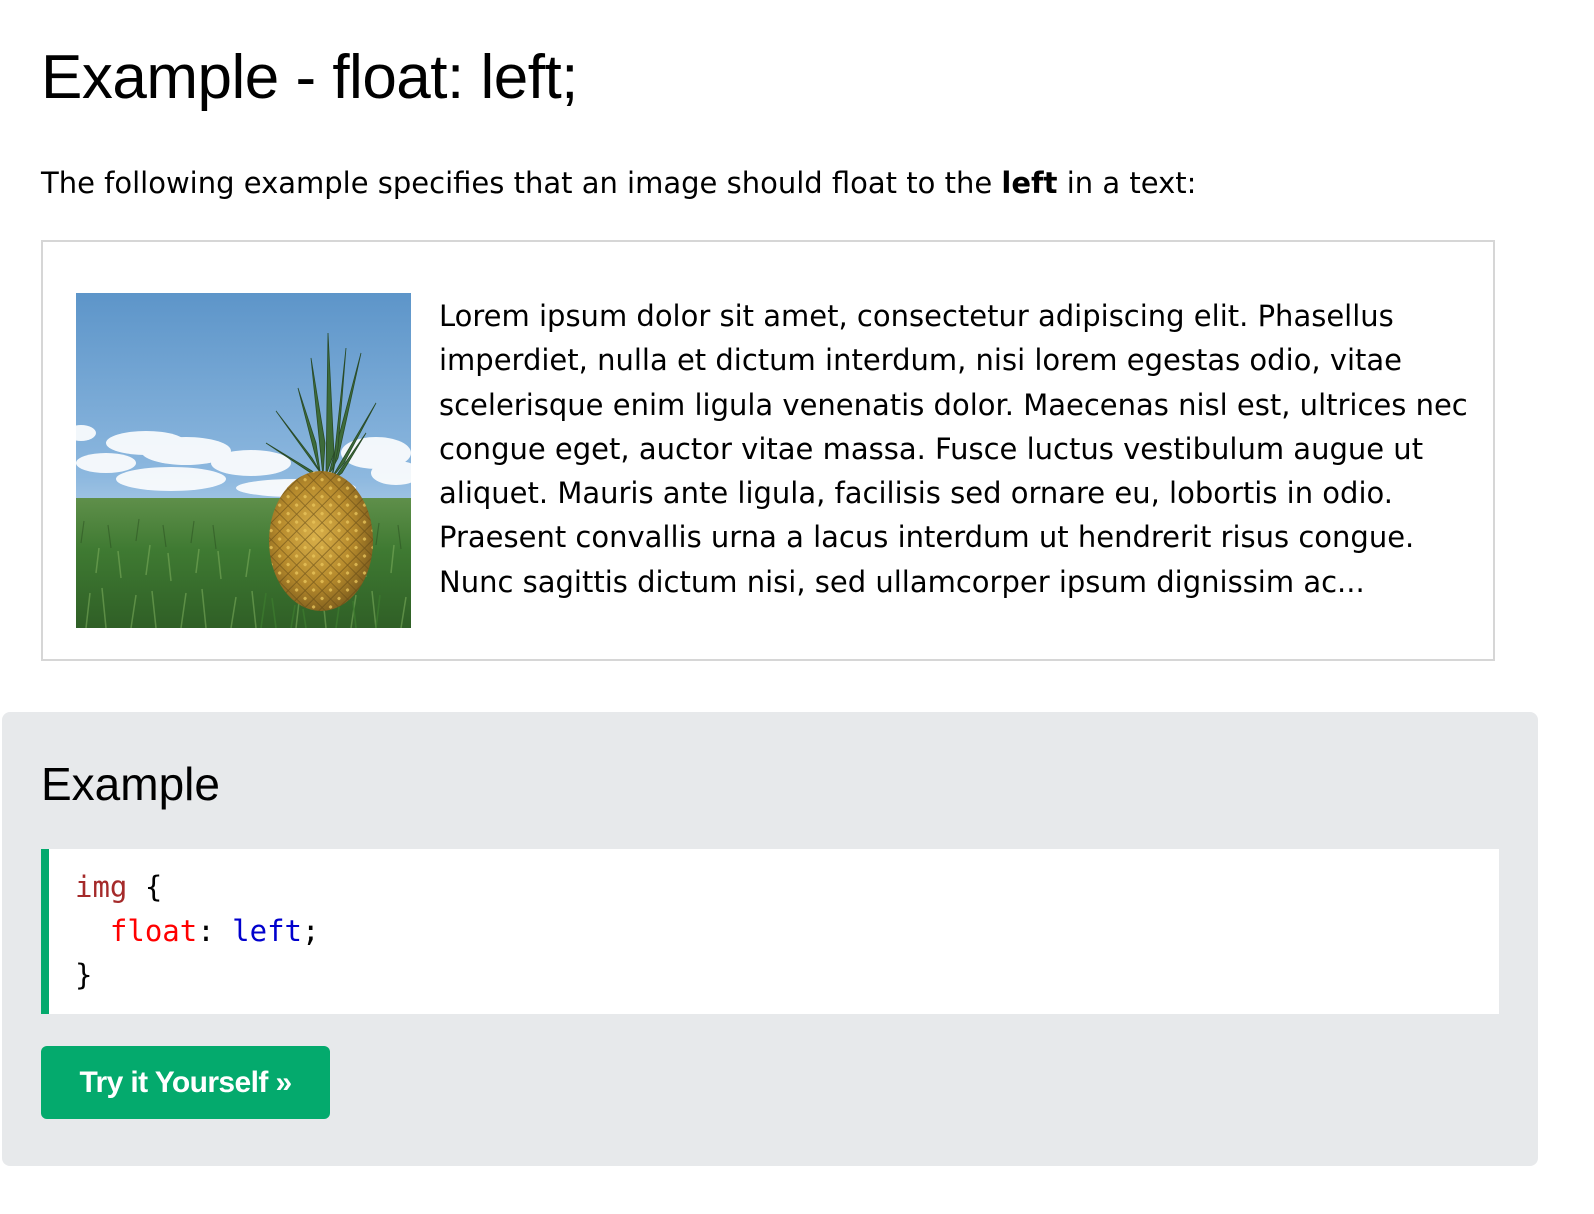 Image resolution: width=1594 pixels, height=1214 pixels. Describe the element at coordinates (311, 931) in the screenshot. I see `code-semicolon: ;` at that location.